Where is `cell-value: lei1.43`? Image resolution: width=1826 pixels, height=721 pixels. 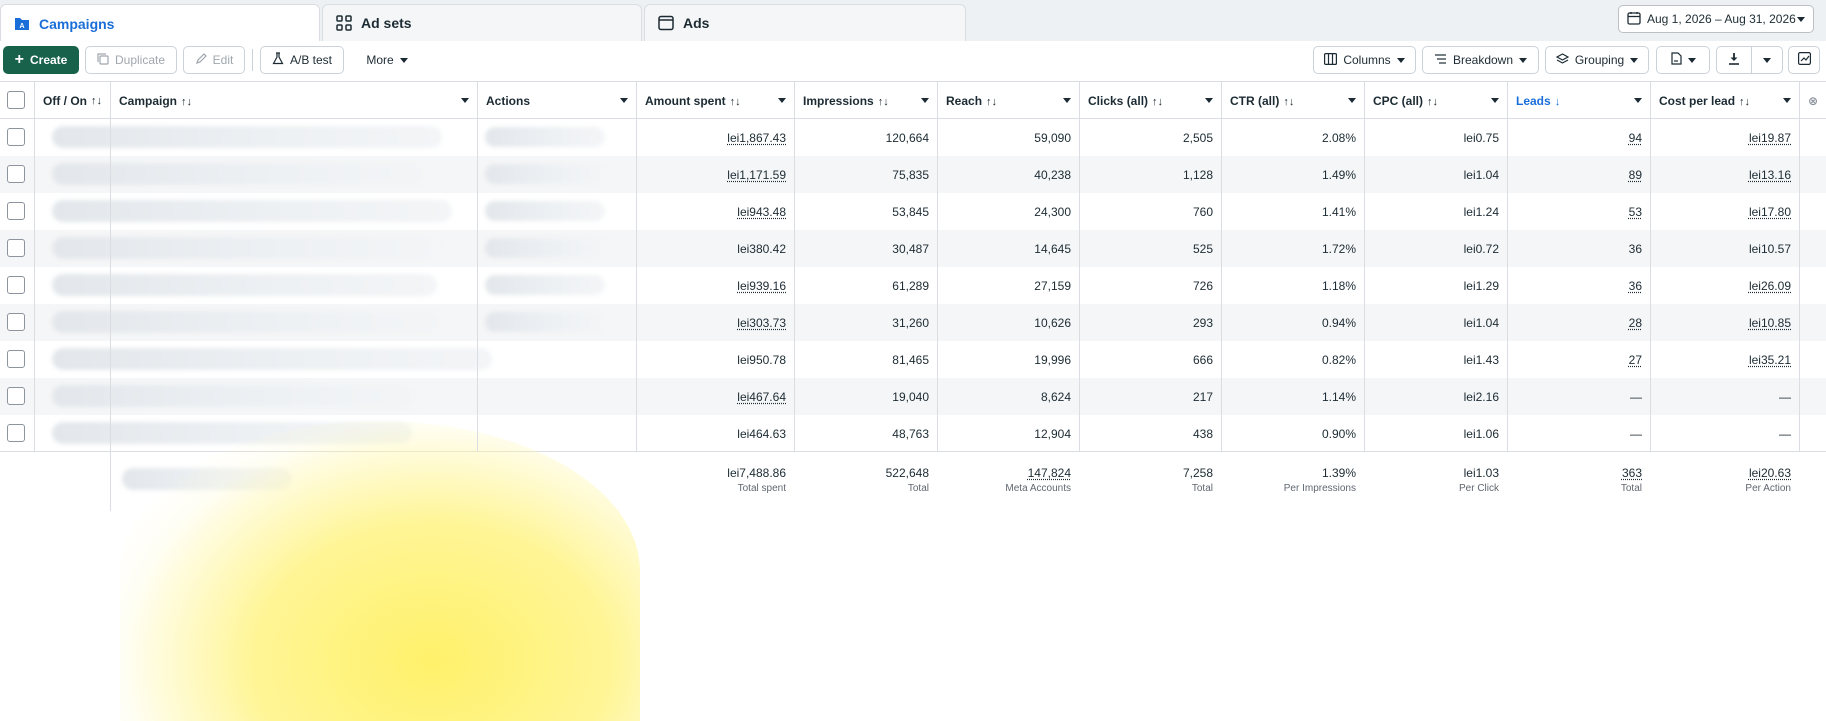 cell-value: lei1.43 is located at coordinates (1481, 360).